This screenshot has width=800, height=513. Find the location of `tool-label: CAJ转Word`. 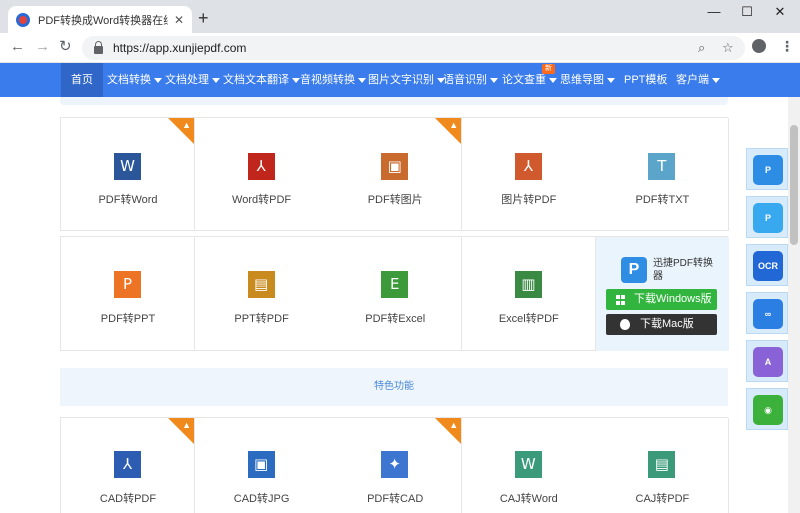

tool-label: CAJ转Word is located at coordinates (528, 499).